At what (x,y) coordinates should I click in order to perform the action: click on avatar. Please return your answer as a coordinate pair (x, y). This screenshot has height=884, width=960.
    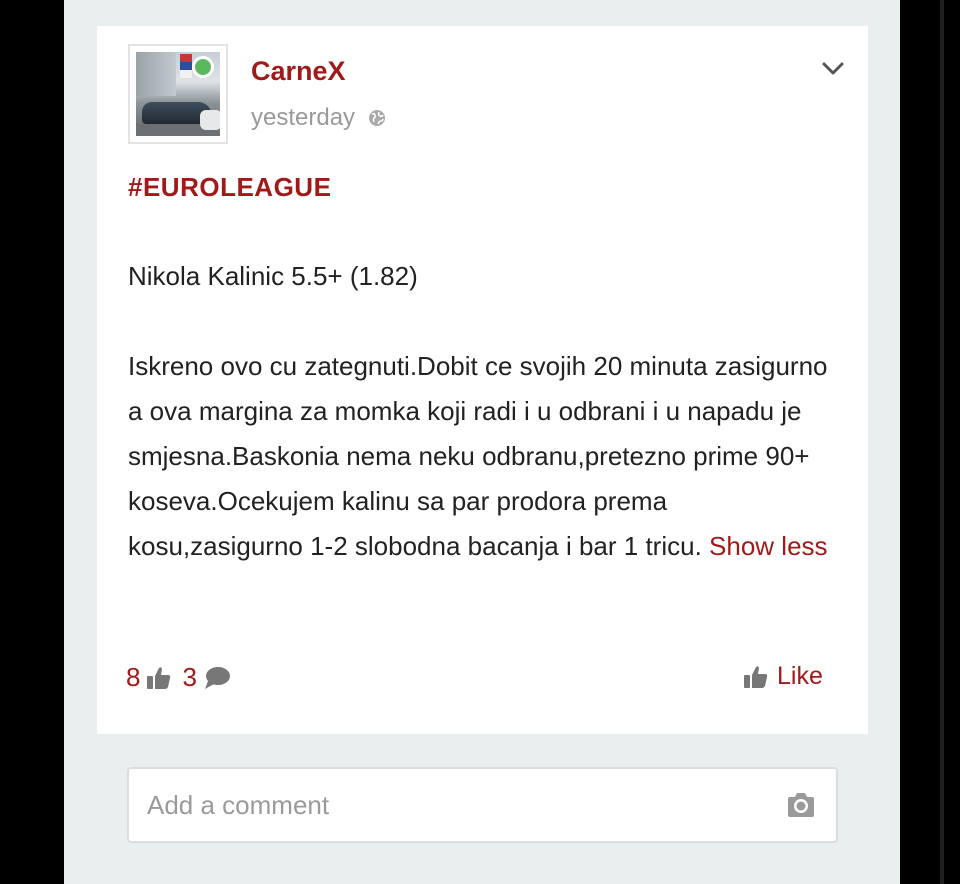
    Looking at the image, I should click on (178, 94).